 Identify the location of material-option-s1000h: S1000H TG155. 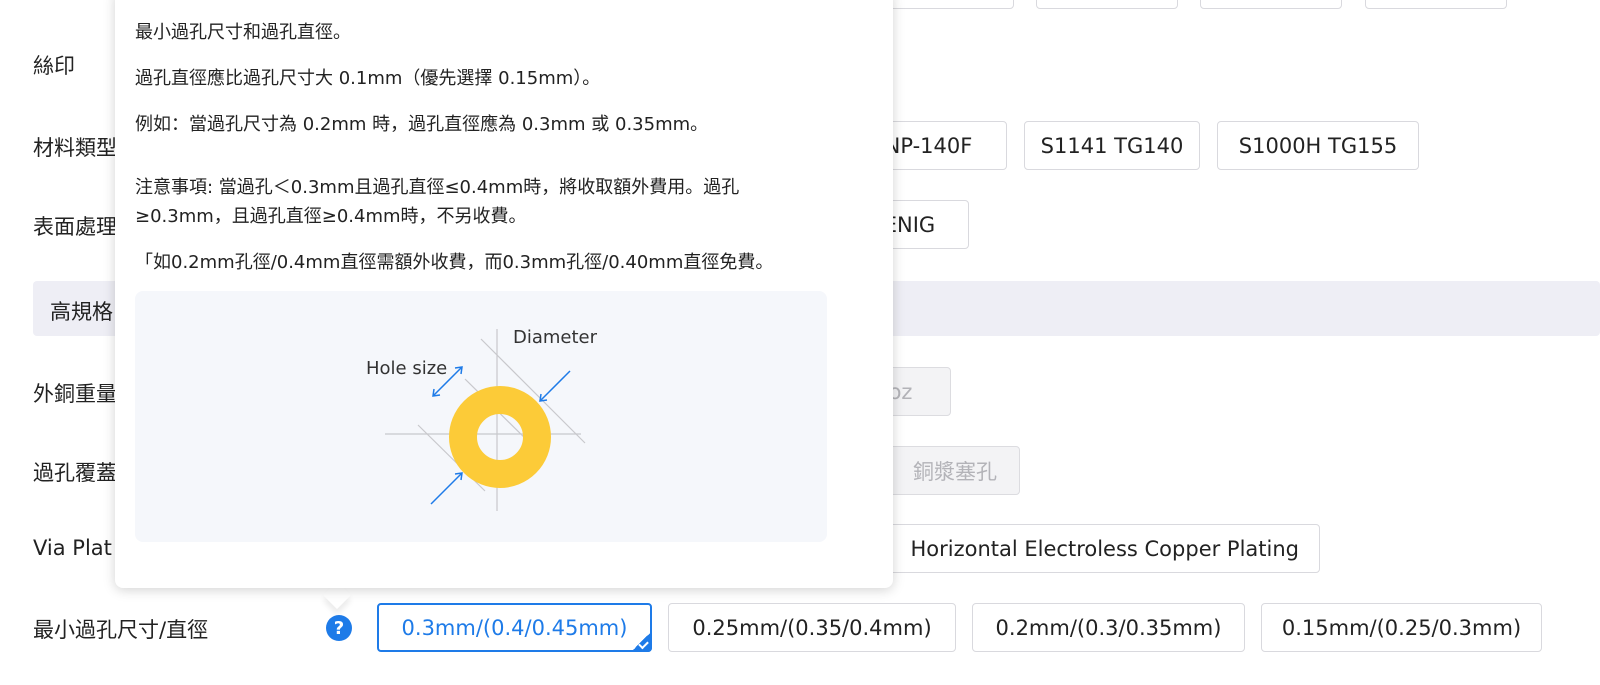
(1318, 145).